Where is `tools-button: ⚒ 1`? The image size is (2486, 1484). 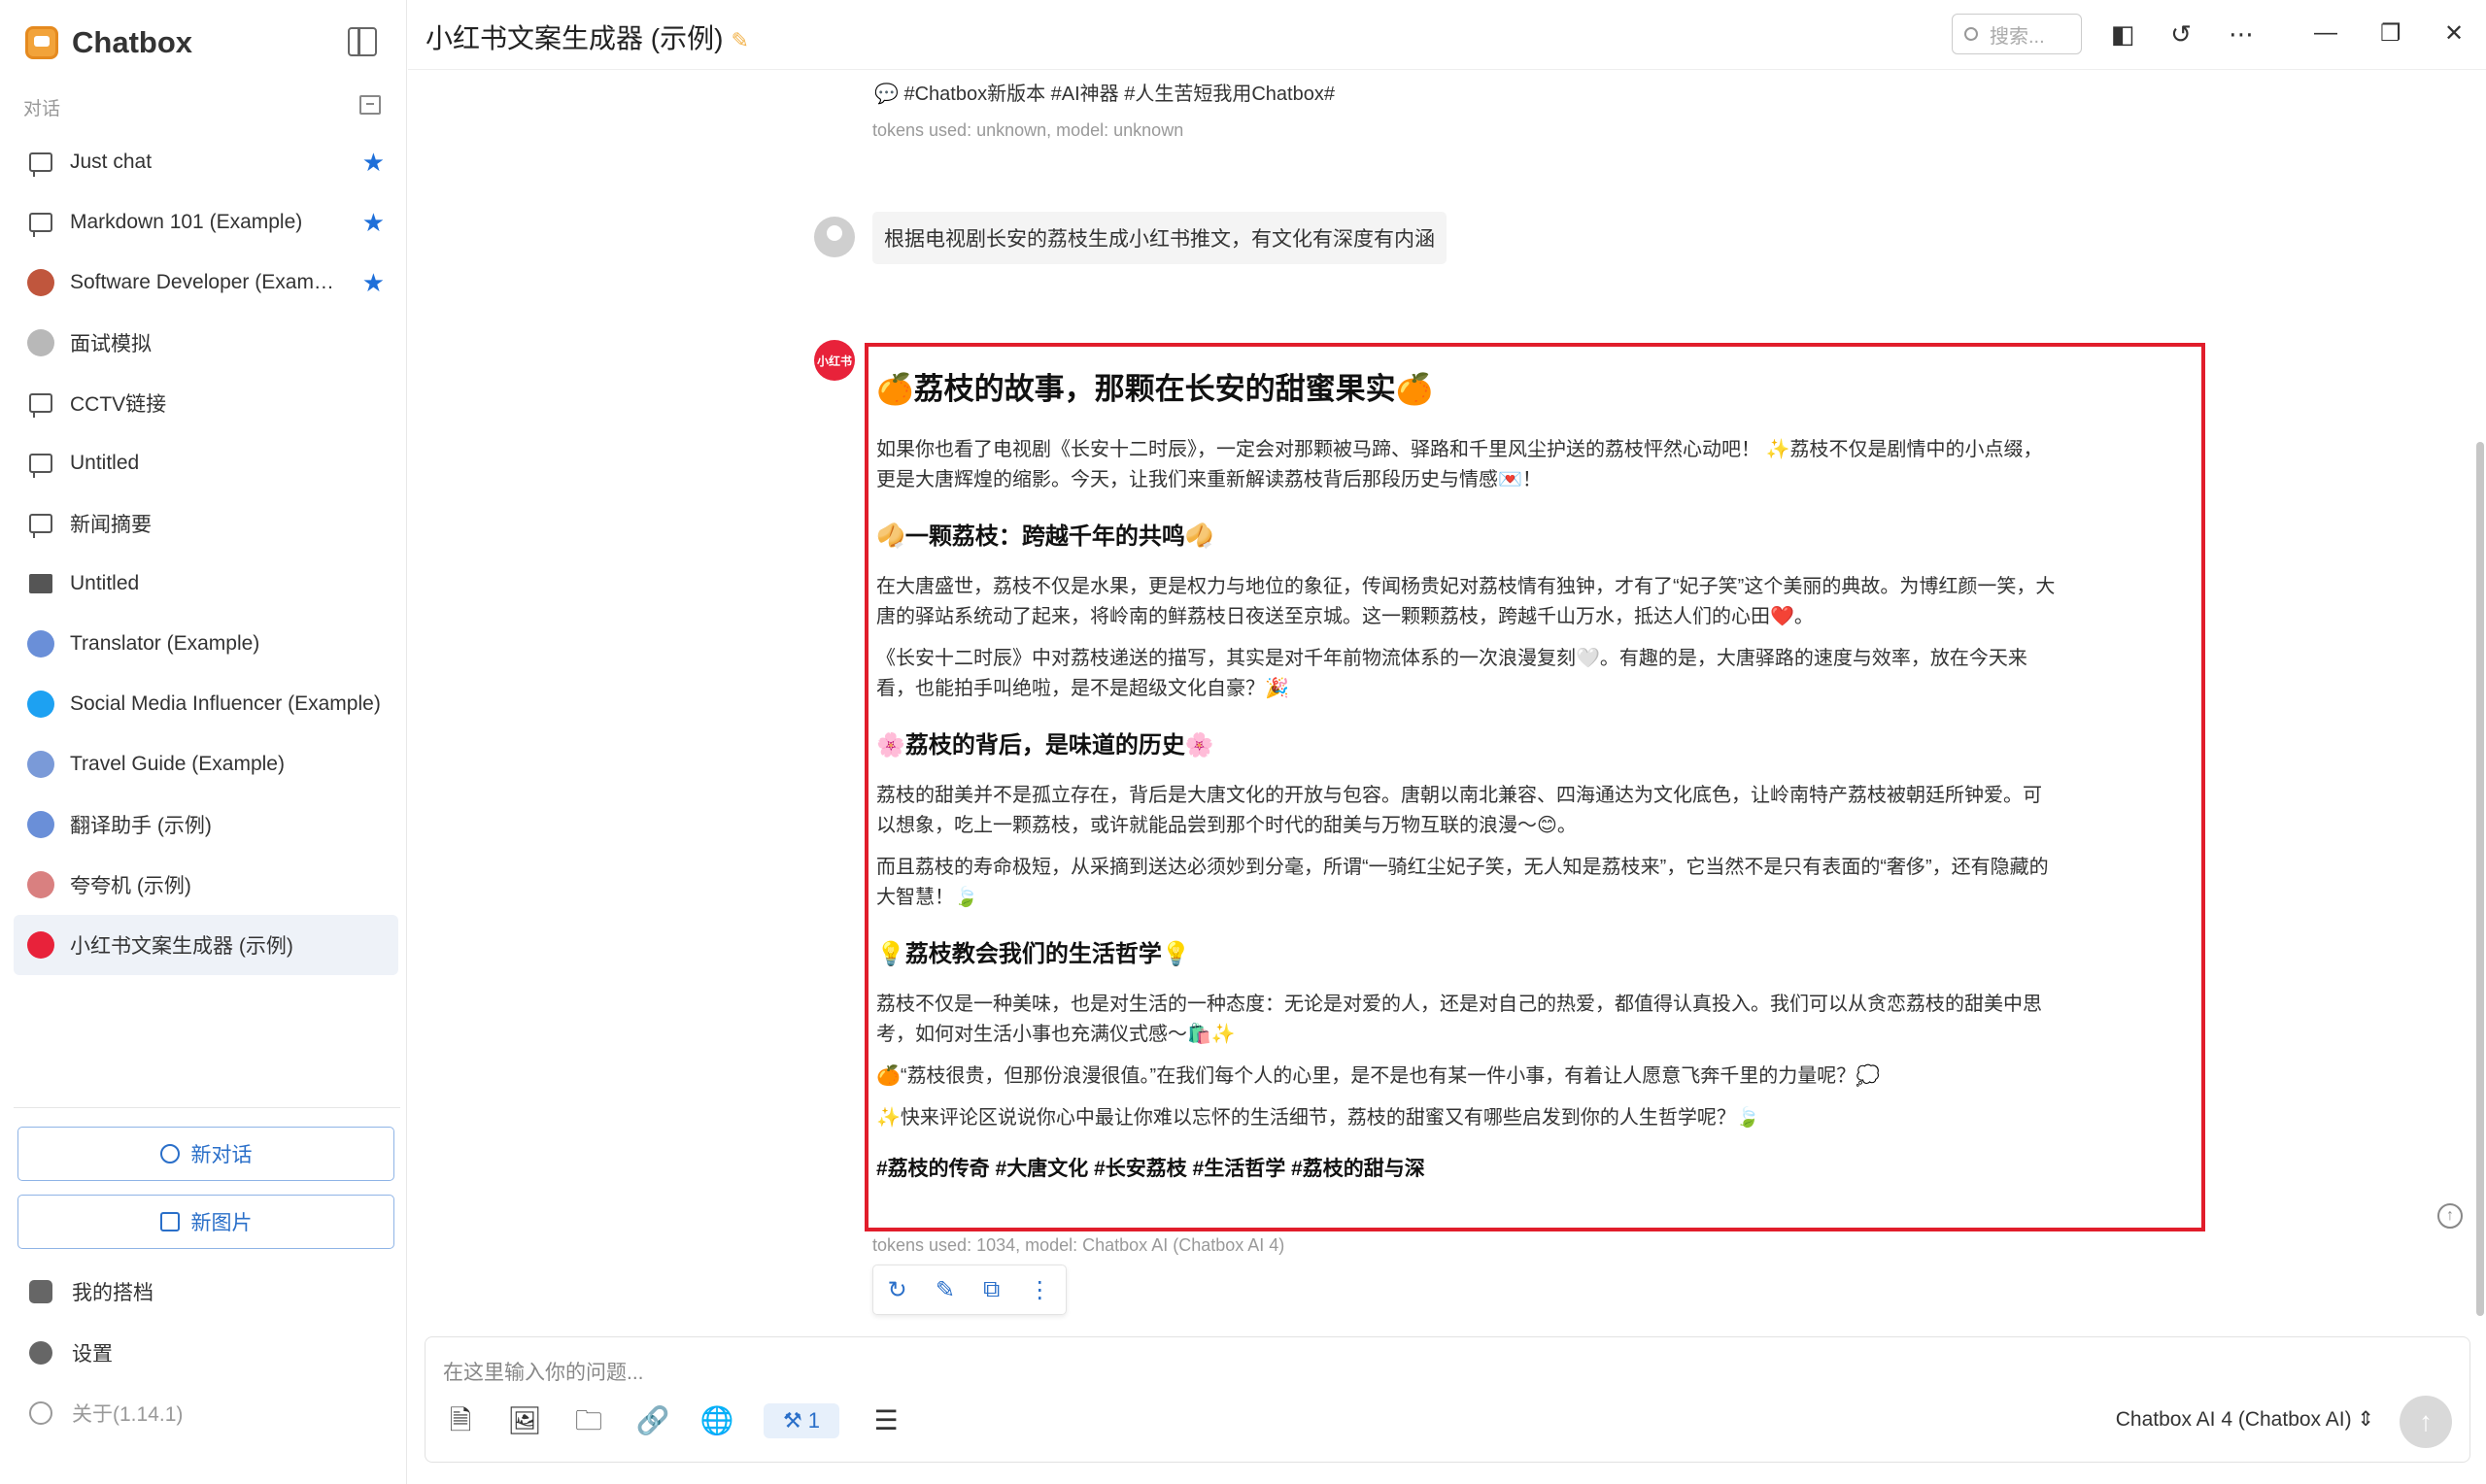
tools-button: ⚒ 1 is located at coordinates (801, 1420).